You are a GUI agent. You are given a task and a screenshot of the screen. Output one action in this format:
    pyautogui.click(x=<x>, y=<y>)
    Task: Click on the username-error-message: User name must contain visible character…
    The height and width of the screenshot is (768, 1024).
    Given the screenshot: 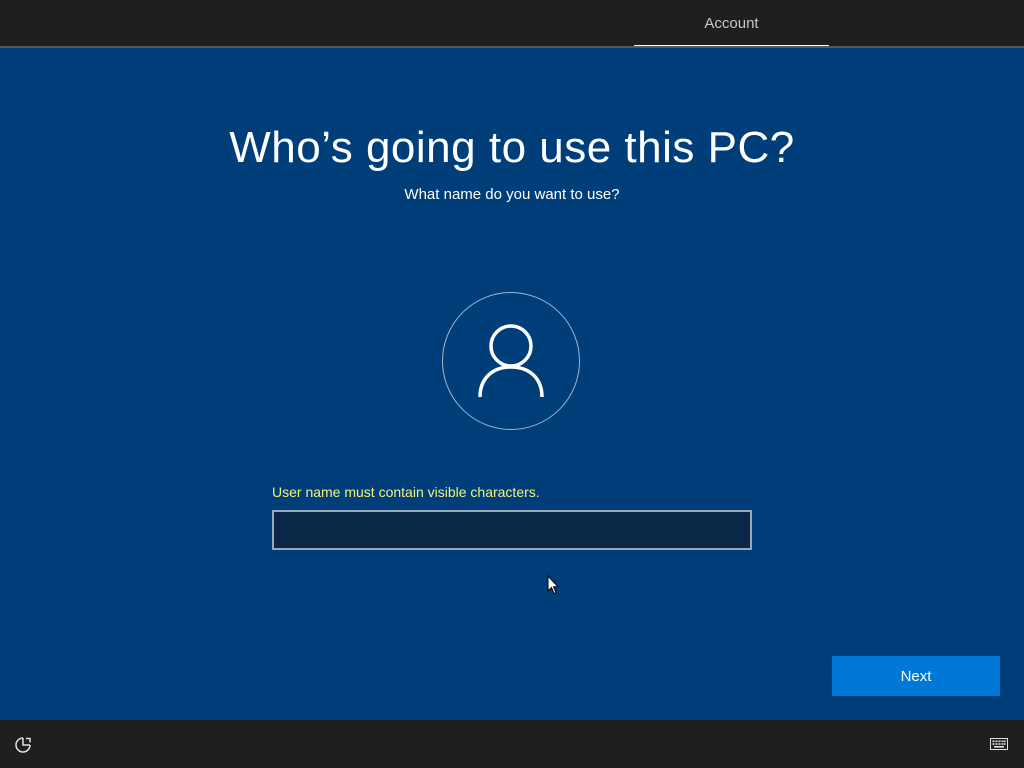 What is the action you would take?
    pyautogui.click(x=406, y=492)
    